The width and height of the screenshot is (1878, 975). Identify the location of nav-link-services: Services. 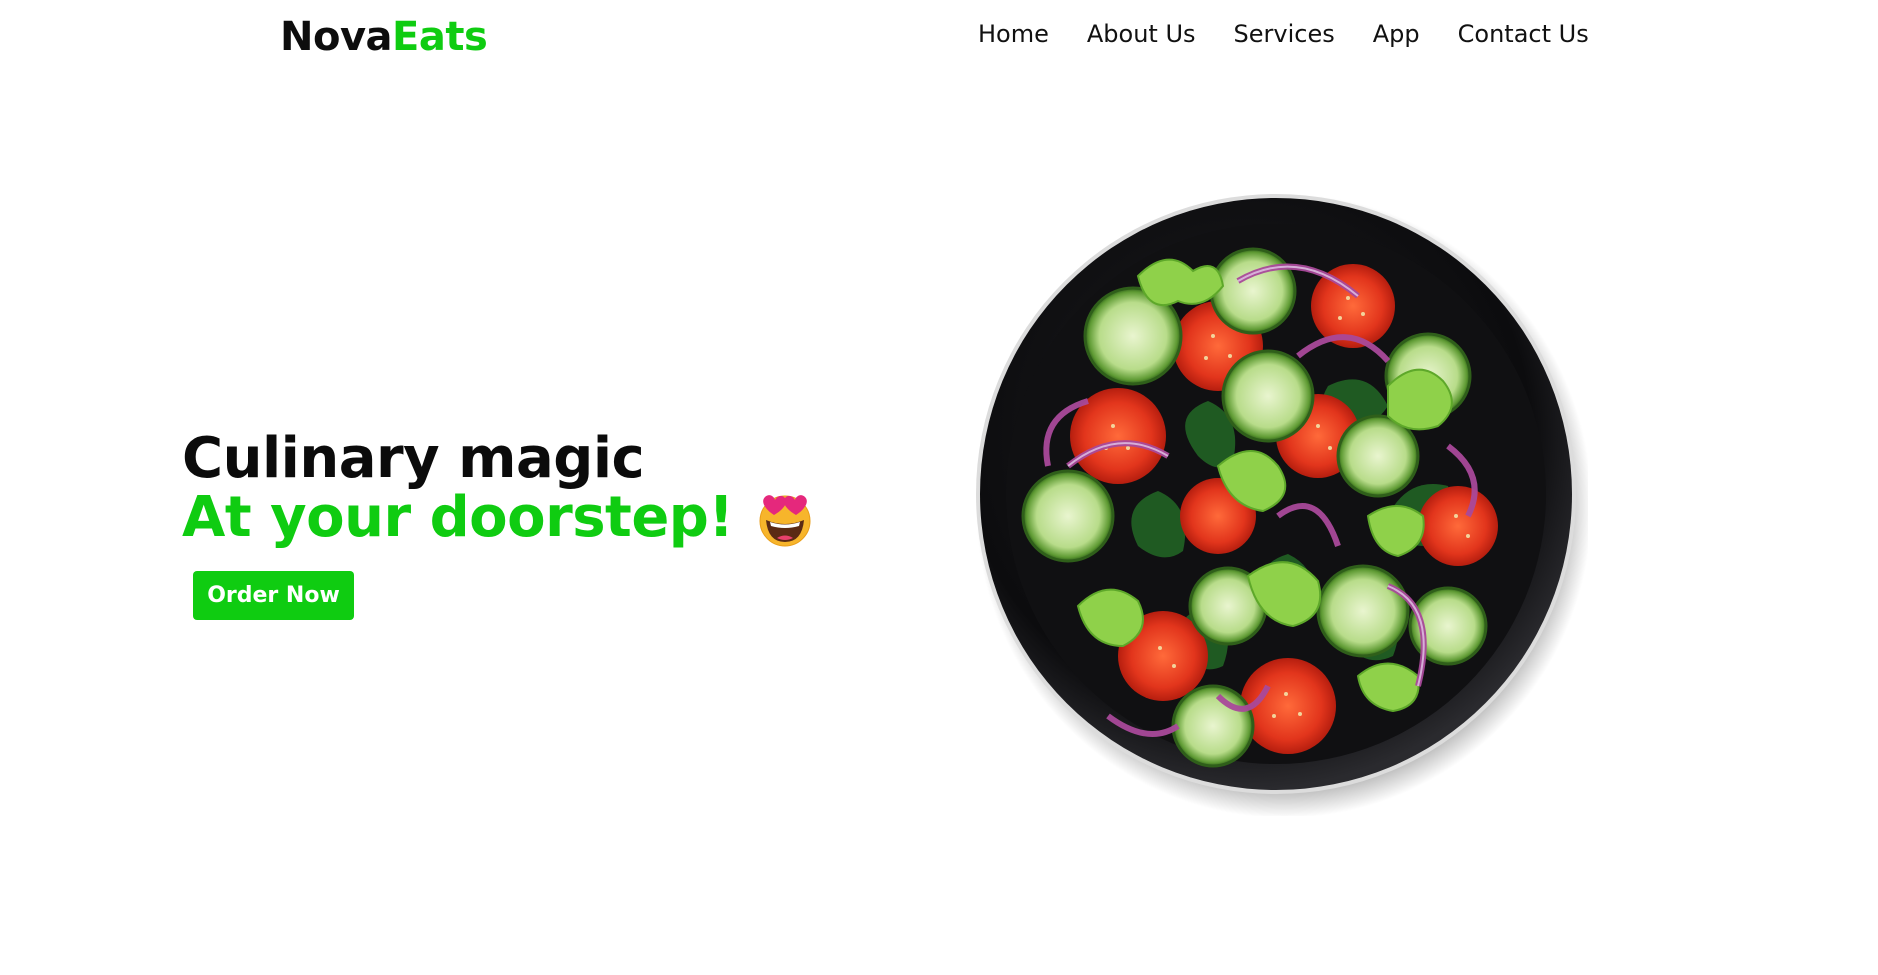
(1284, 34).